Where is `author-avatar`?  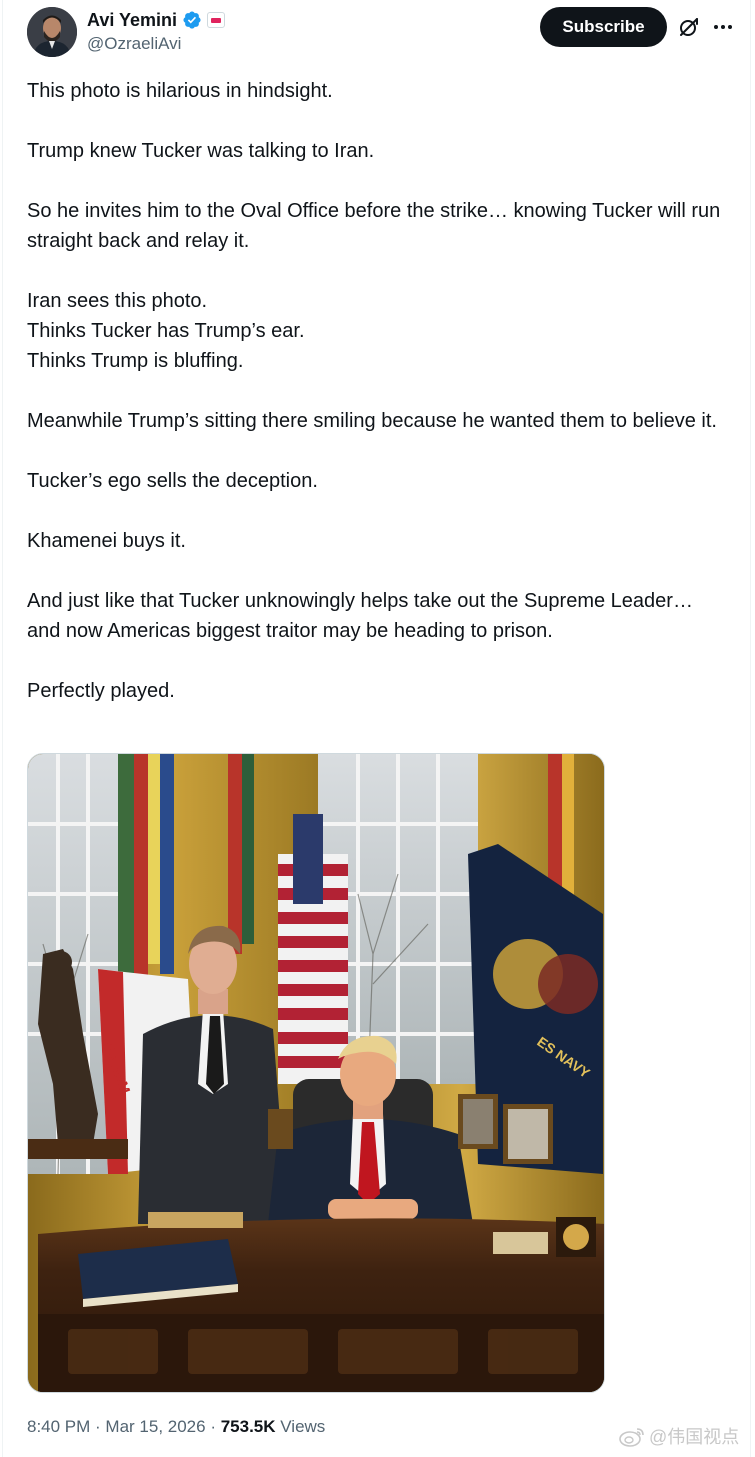 author-avatar is located at coordinates (52, 32).